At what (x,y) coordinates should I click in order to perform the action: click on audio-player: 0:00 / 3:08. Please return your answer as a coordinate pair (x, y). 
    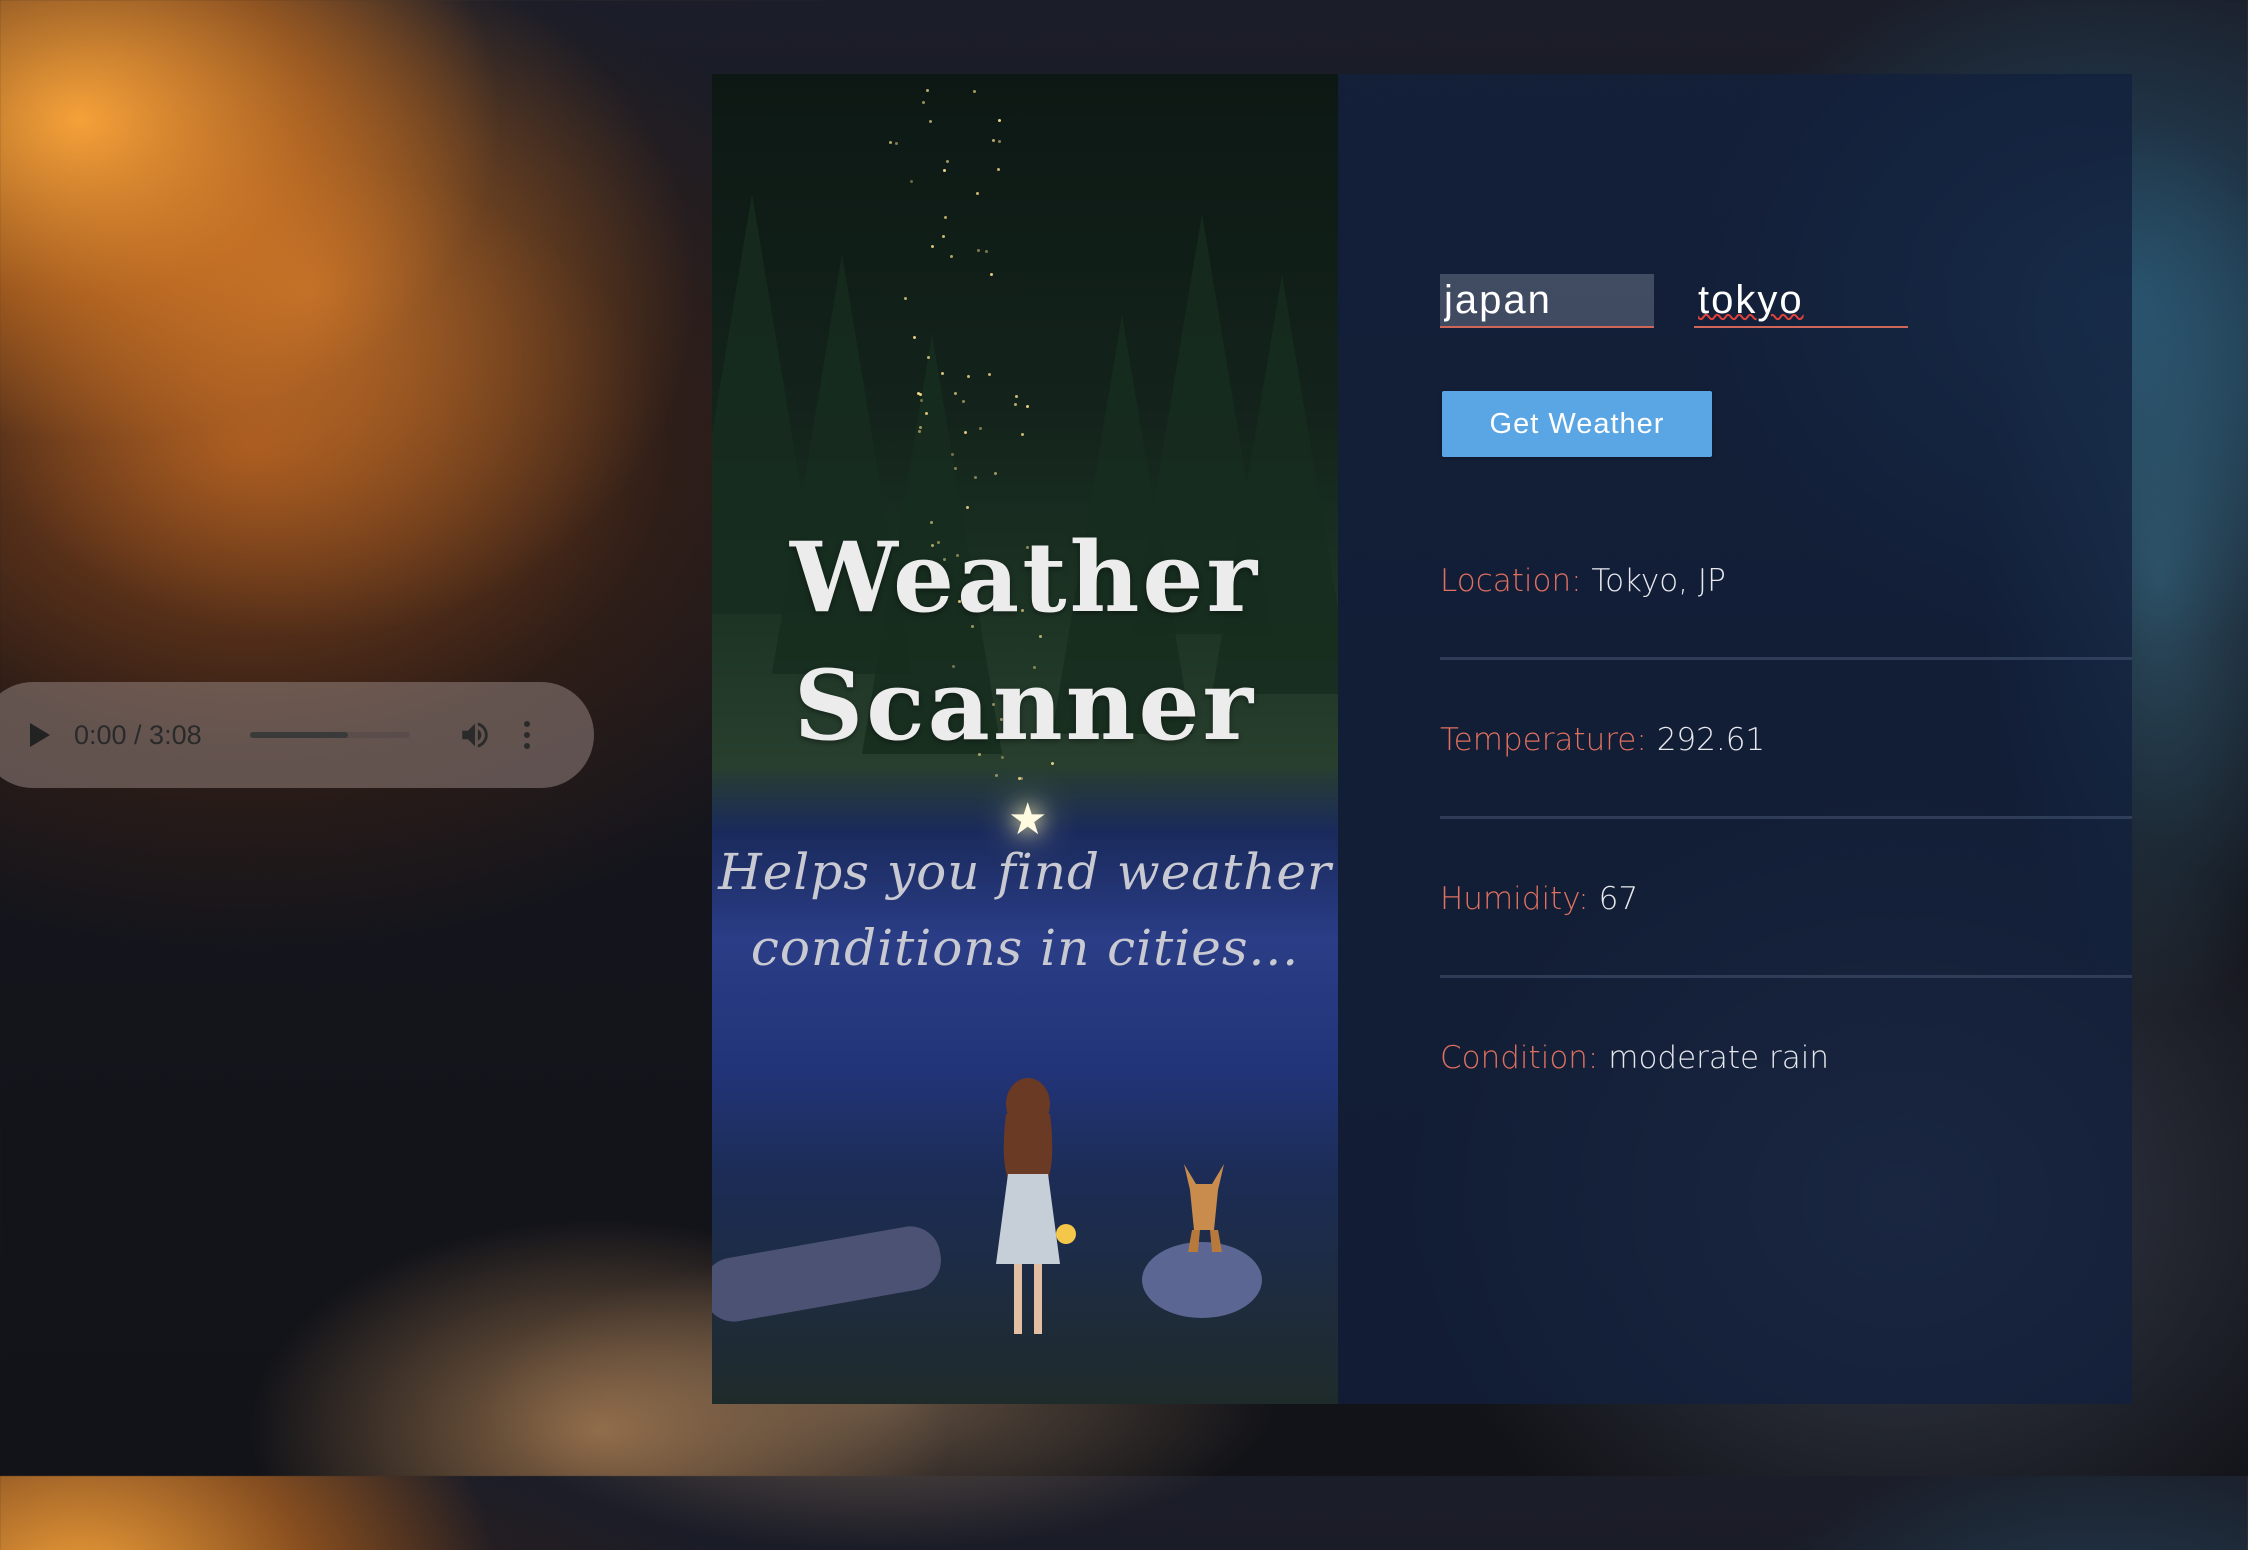
    Looking at the image, I should click on (297, 735).